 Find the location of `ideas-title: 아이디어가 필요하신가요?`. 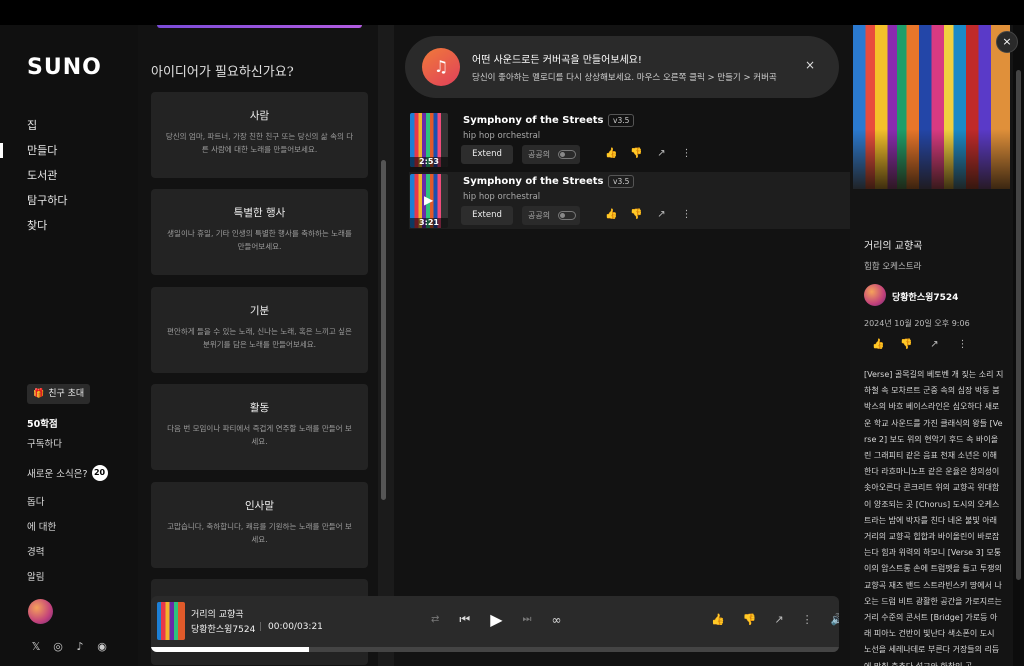

ideas-title: 아이디어가 필요하신가요? is located at coordinates (222, 72).